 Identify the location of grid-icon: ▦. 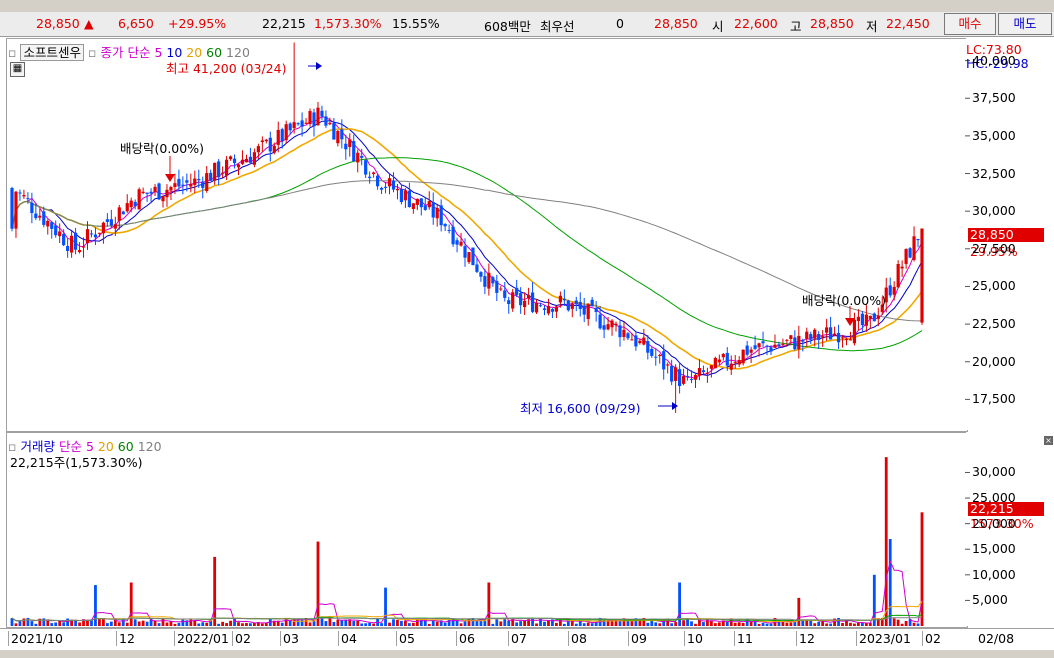
(17, 69).